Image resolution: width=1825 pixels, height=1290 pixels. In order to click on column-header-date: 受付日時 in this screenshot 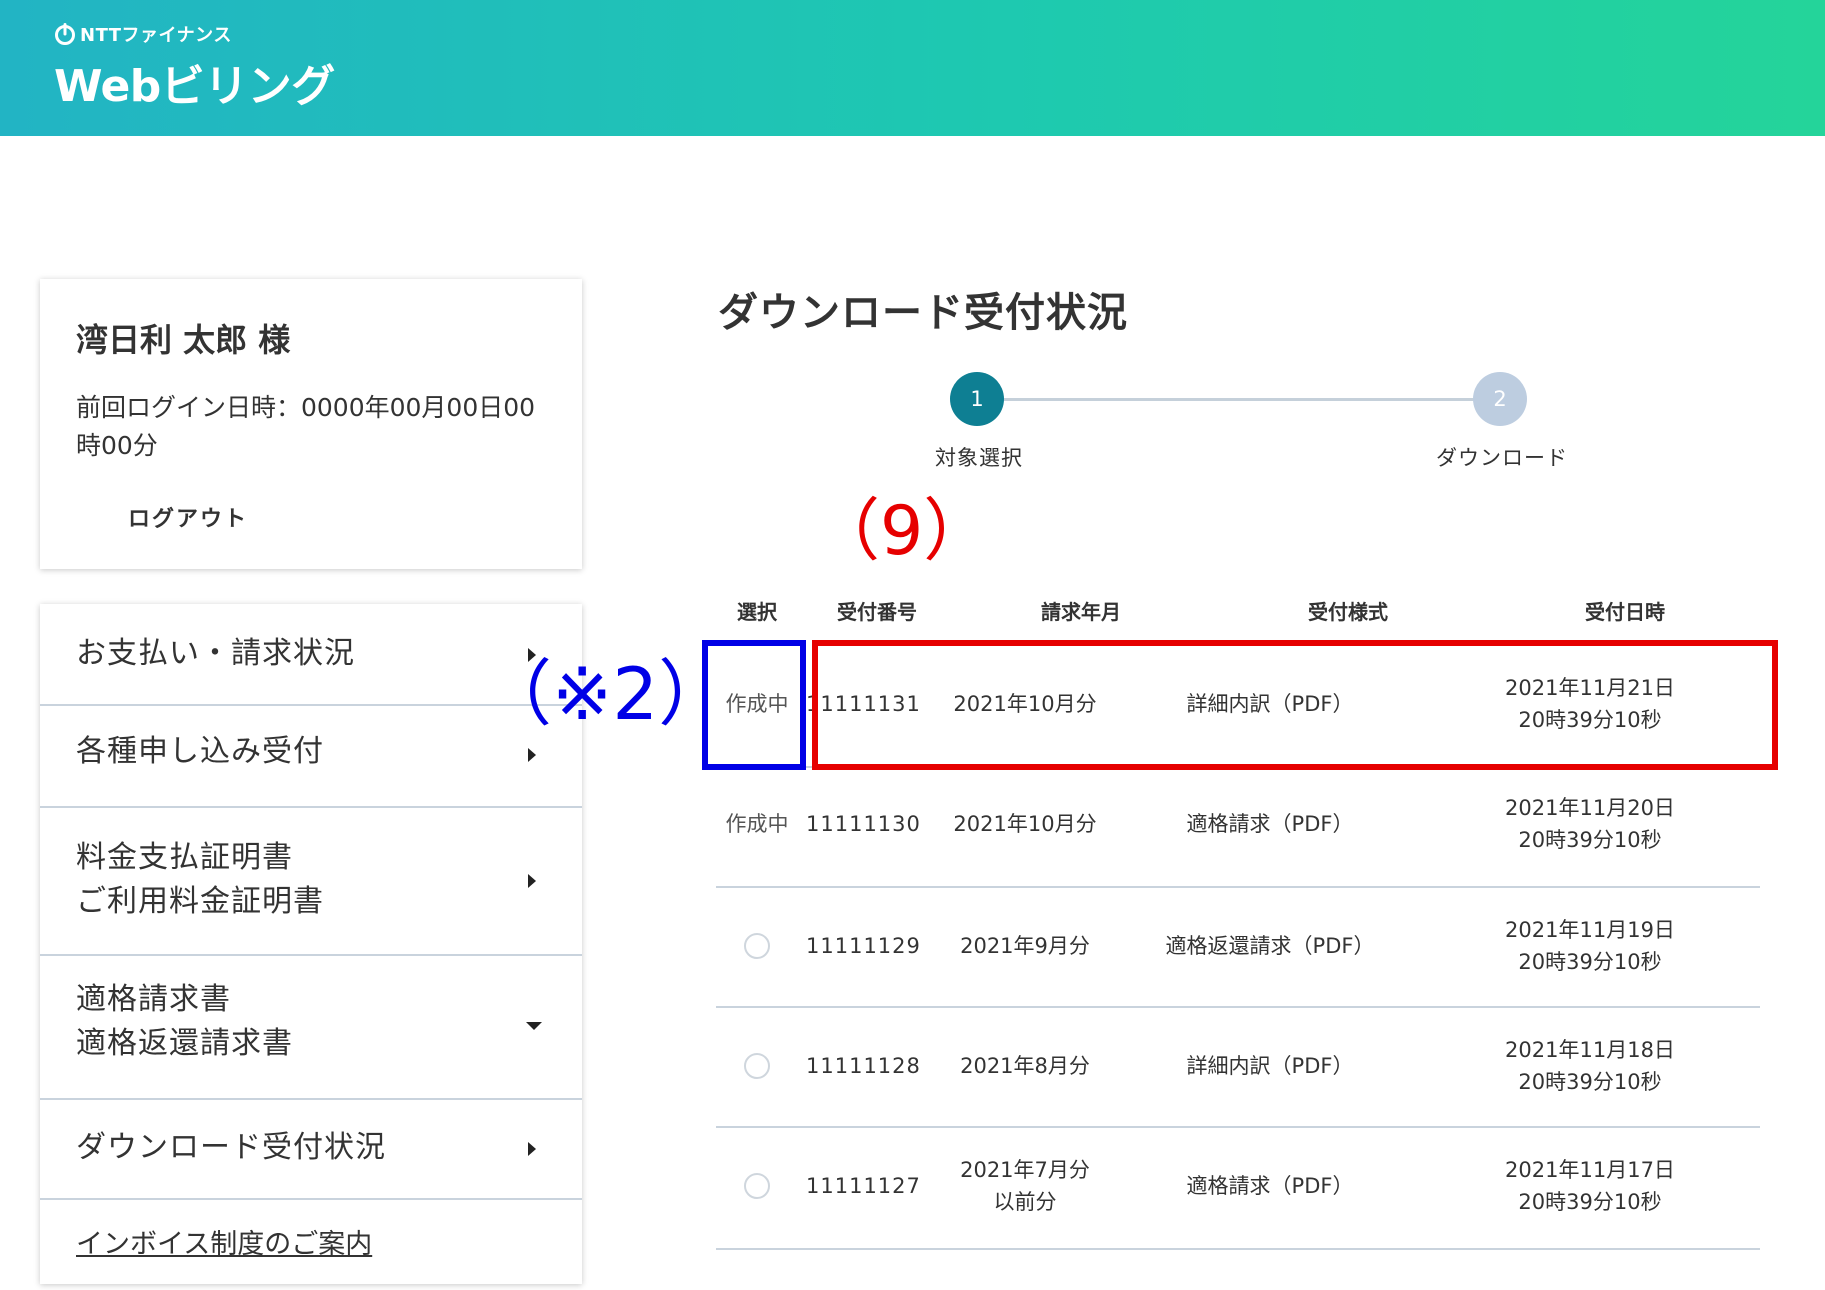, I will do `click(1625, 612)`.